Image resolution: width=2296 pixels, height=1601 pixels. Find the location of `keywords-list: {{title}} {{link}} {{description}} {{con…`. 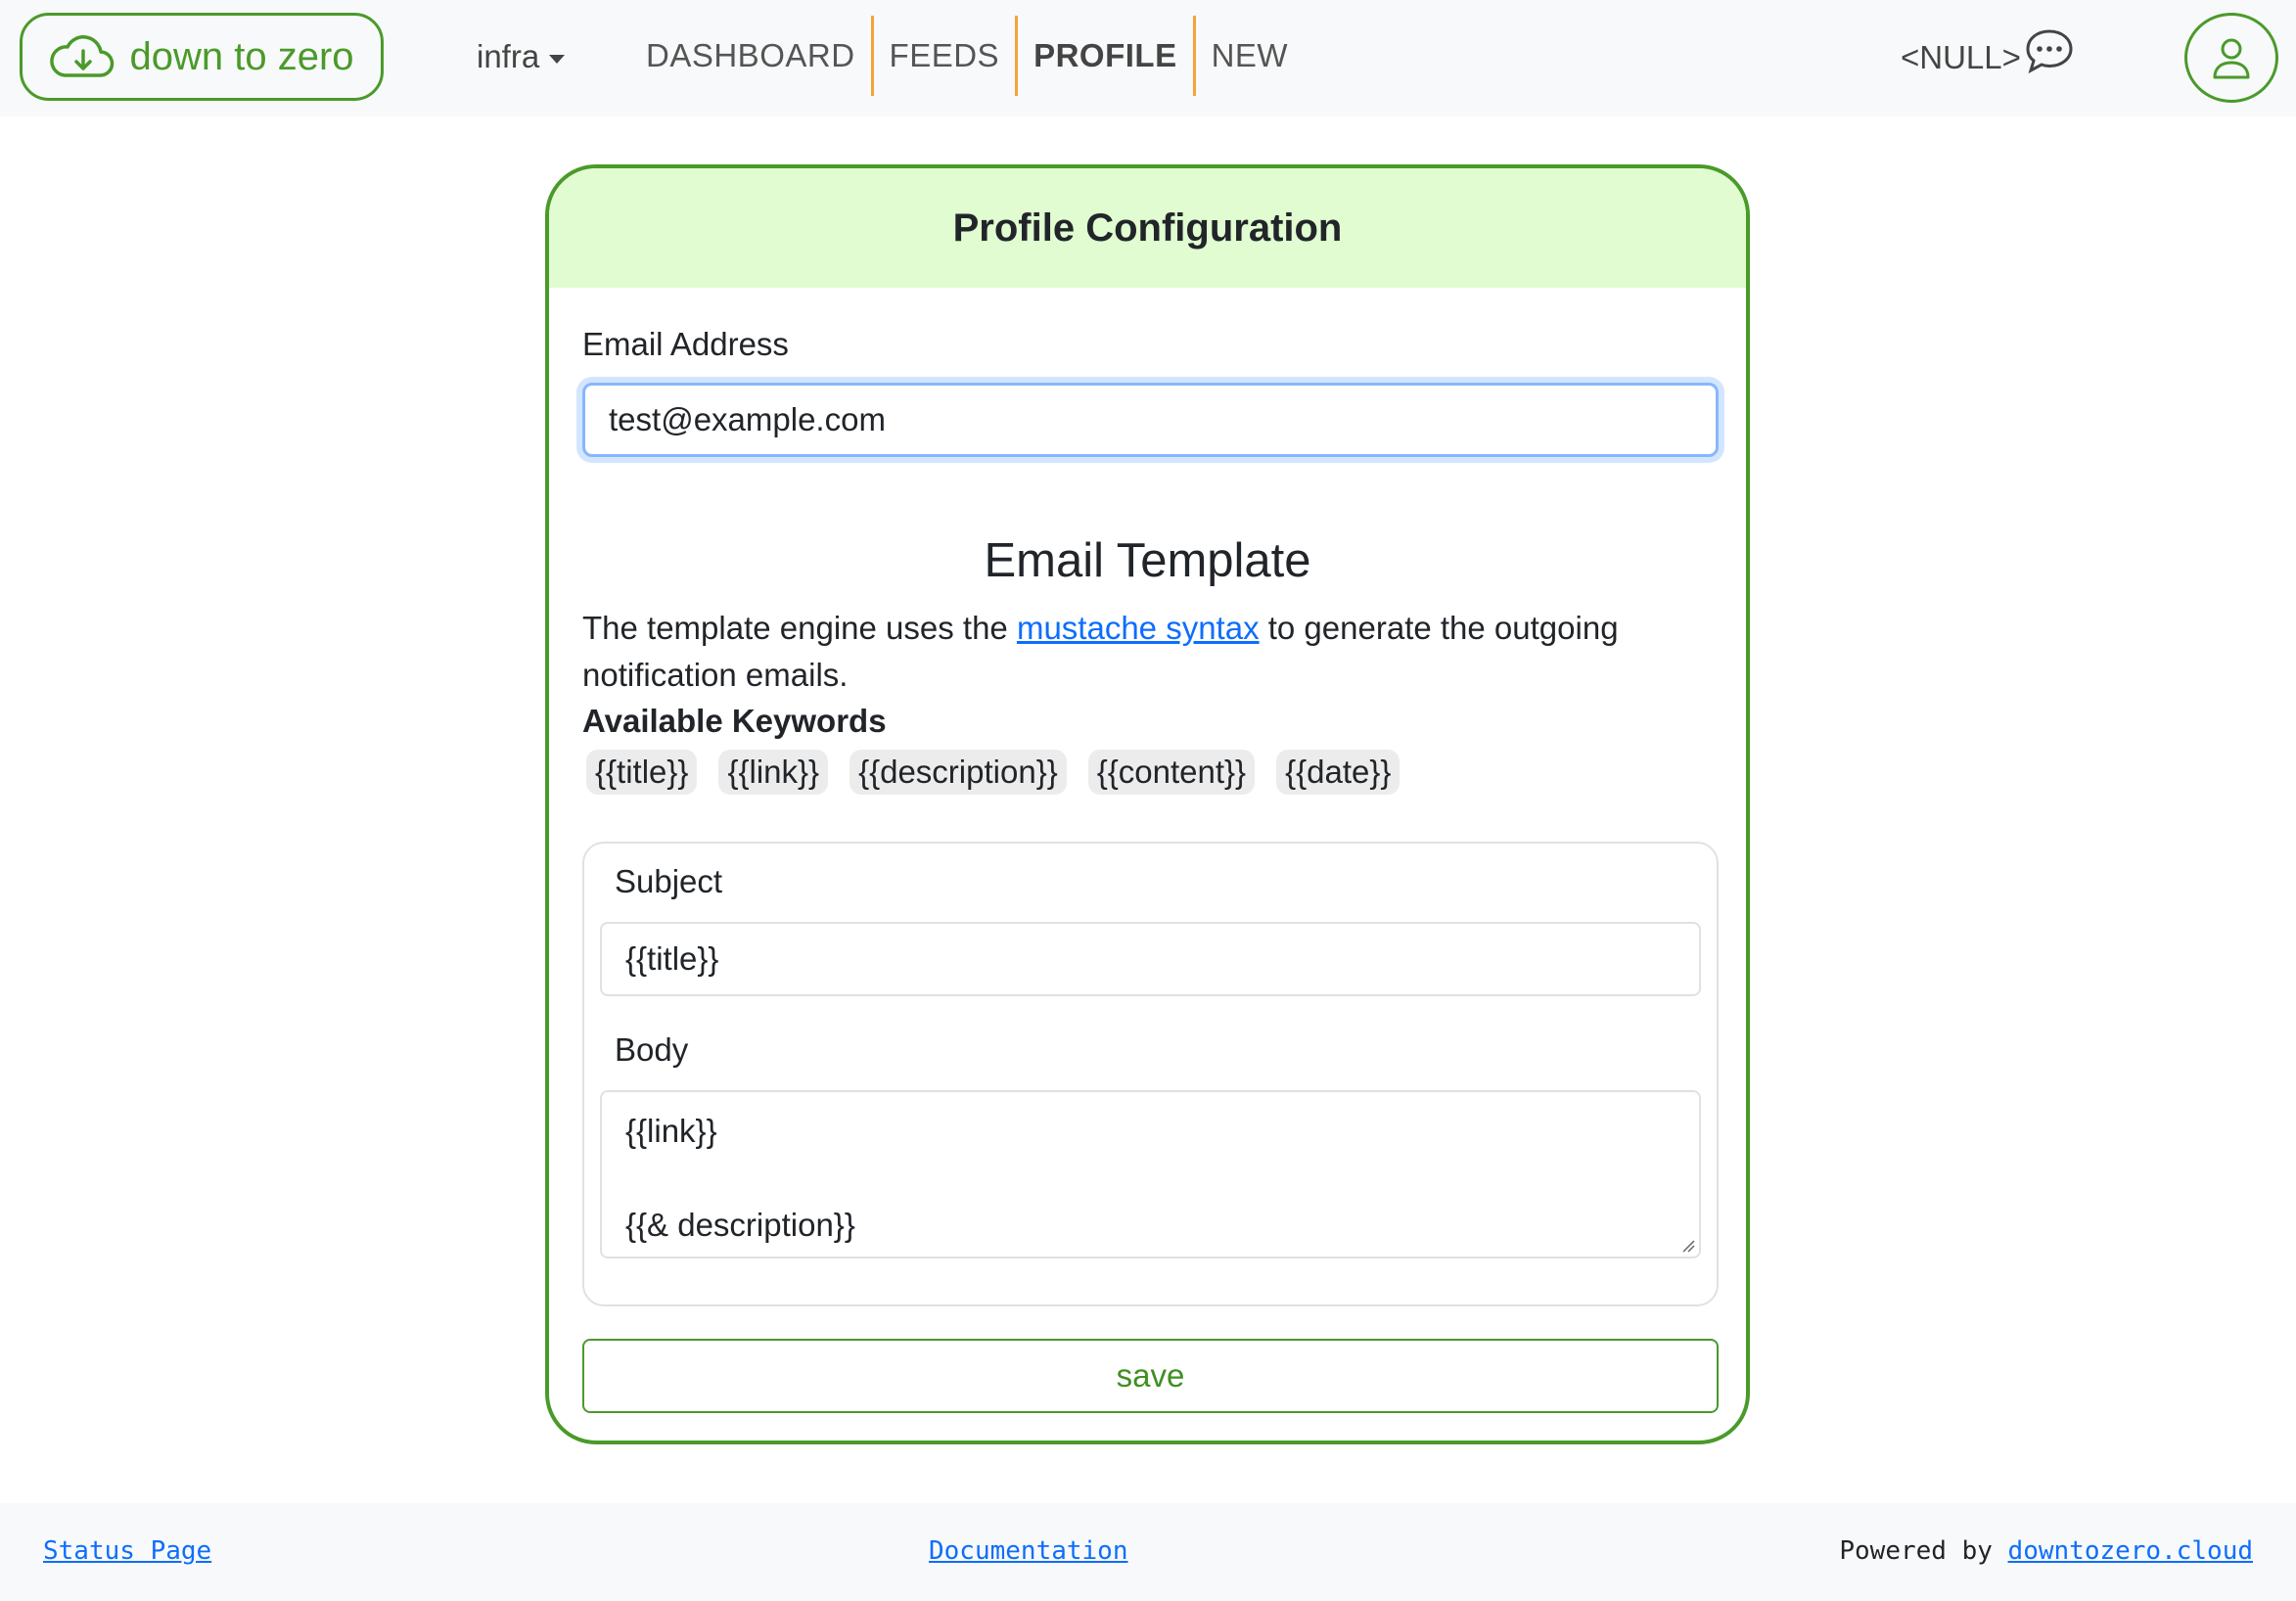

keywords-list: {{title}} {{link}} {{description}} {{con… is located at coordinates (993, 772).